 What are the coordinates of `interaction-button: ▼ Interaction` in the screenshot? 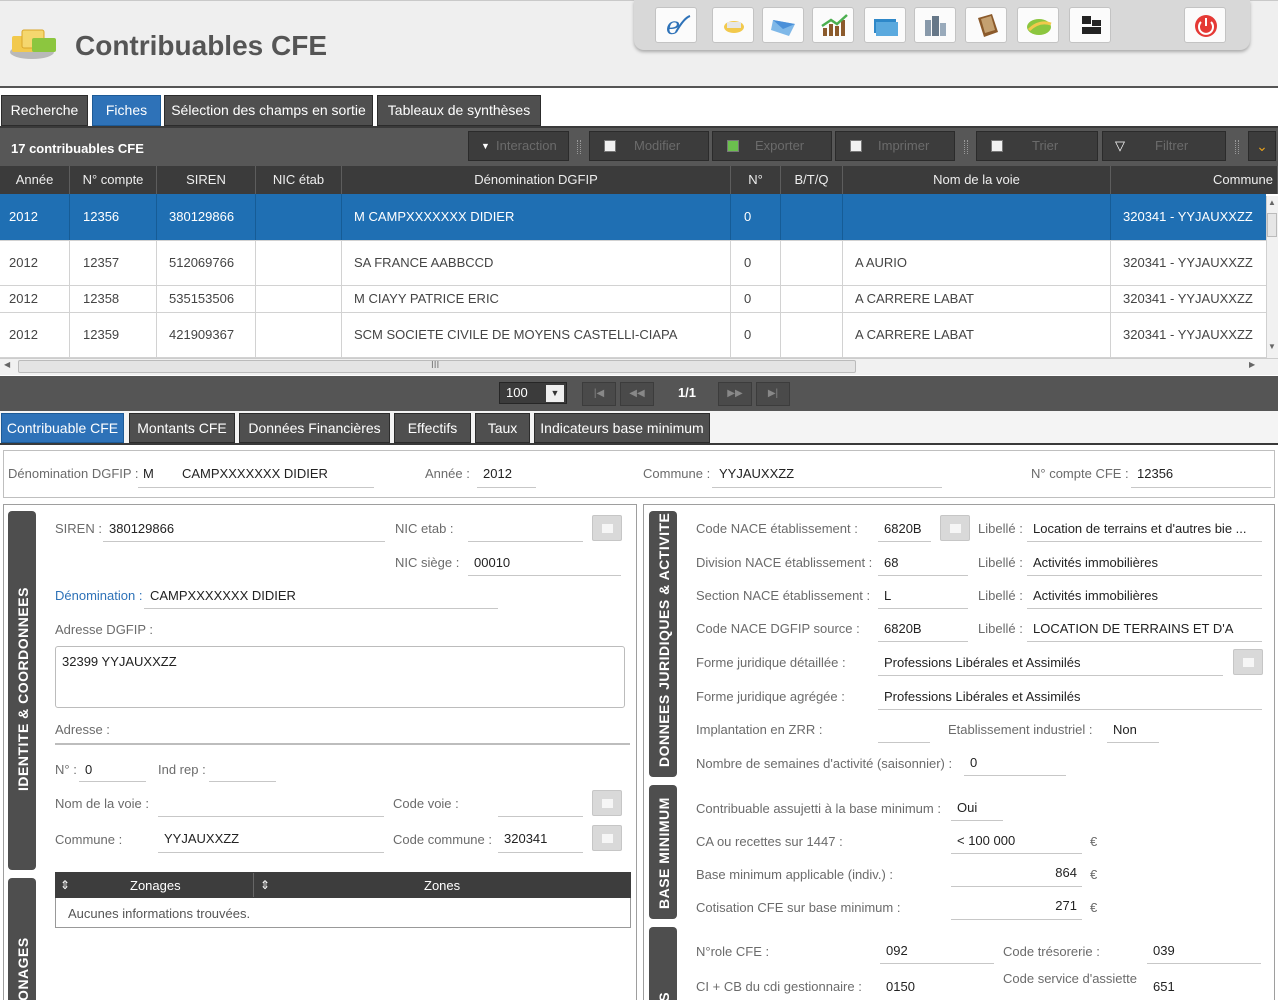 It's located at (518, 146).